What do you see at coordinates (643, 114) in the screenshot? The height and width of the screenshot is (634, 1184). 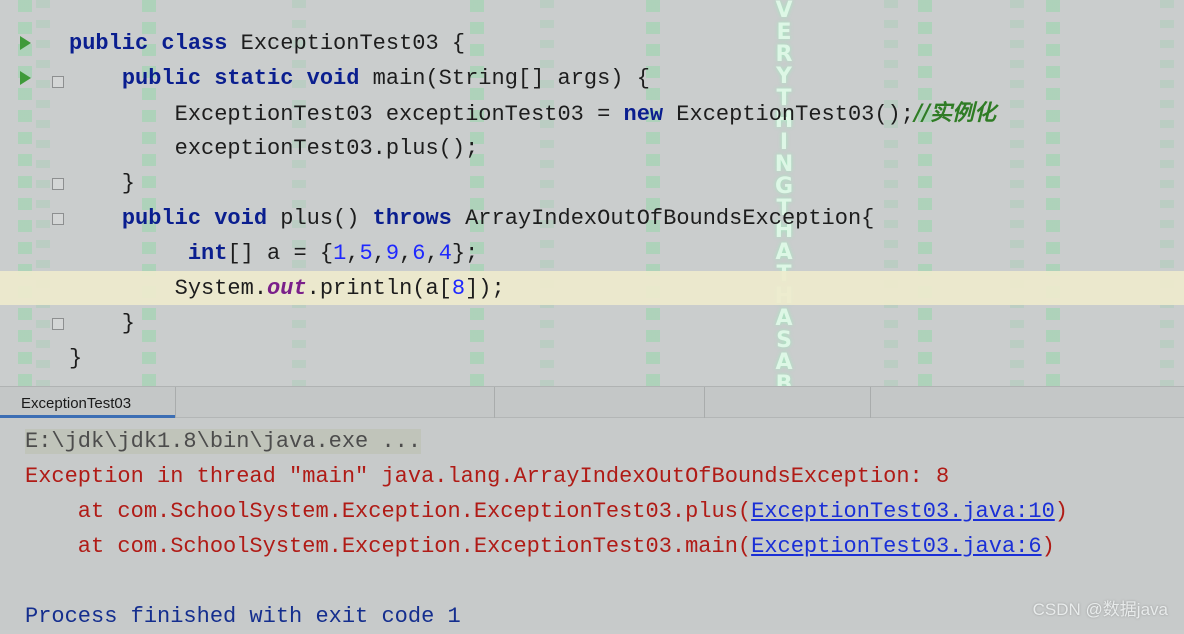 I see `code-token: new` at bounding box center [643, 114].